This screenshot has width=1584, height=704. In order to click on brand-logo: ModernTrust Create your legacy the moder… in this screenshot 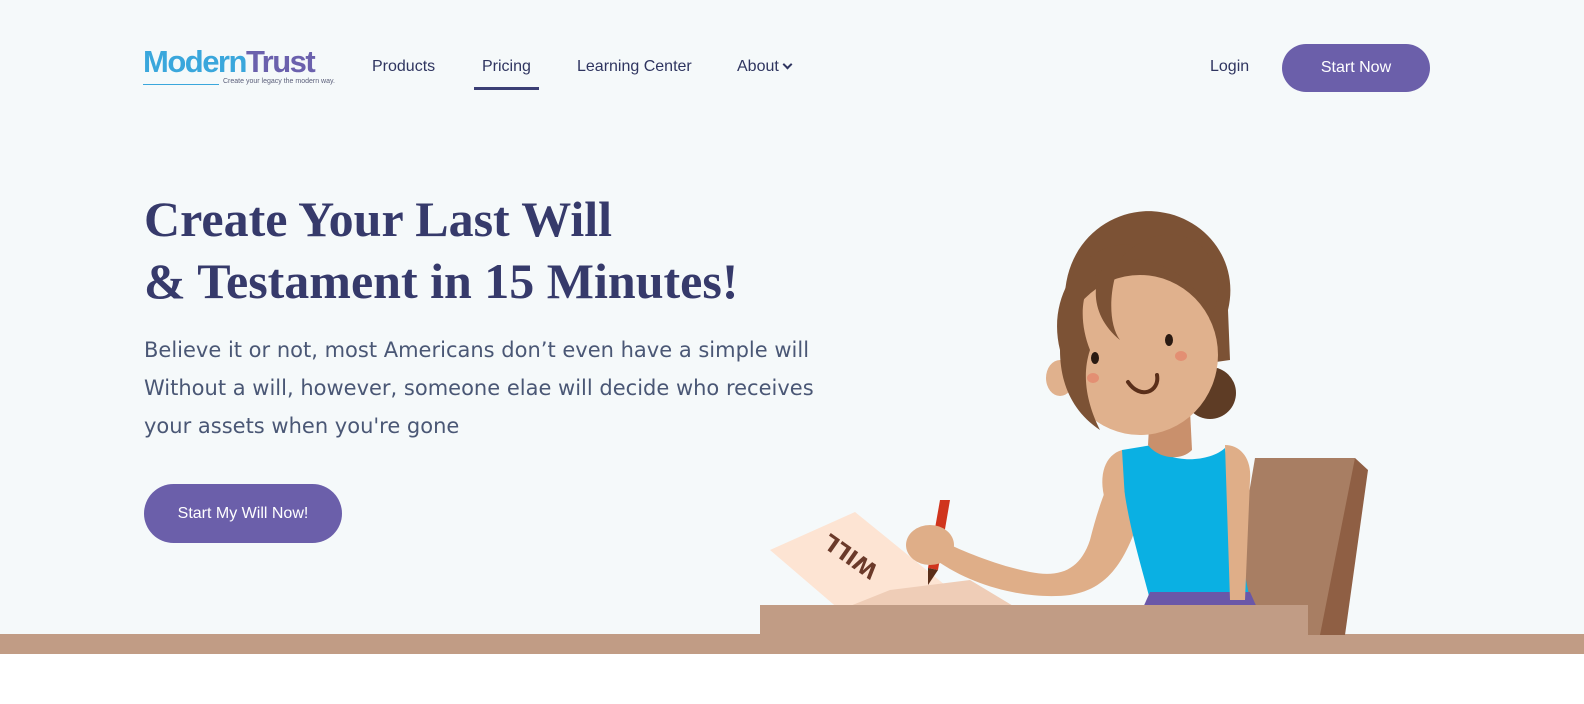, I will do `click(248, 69)`.